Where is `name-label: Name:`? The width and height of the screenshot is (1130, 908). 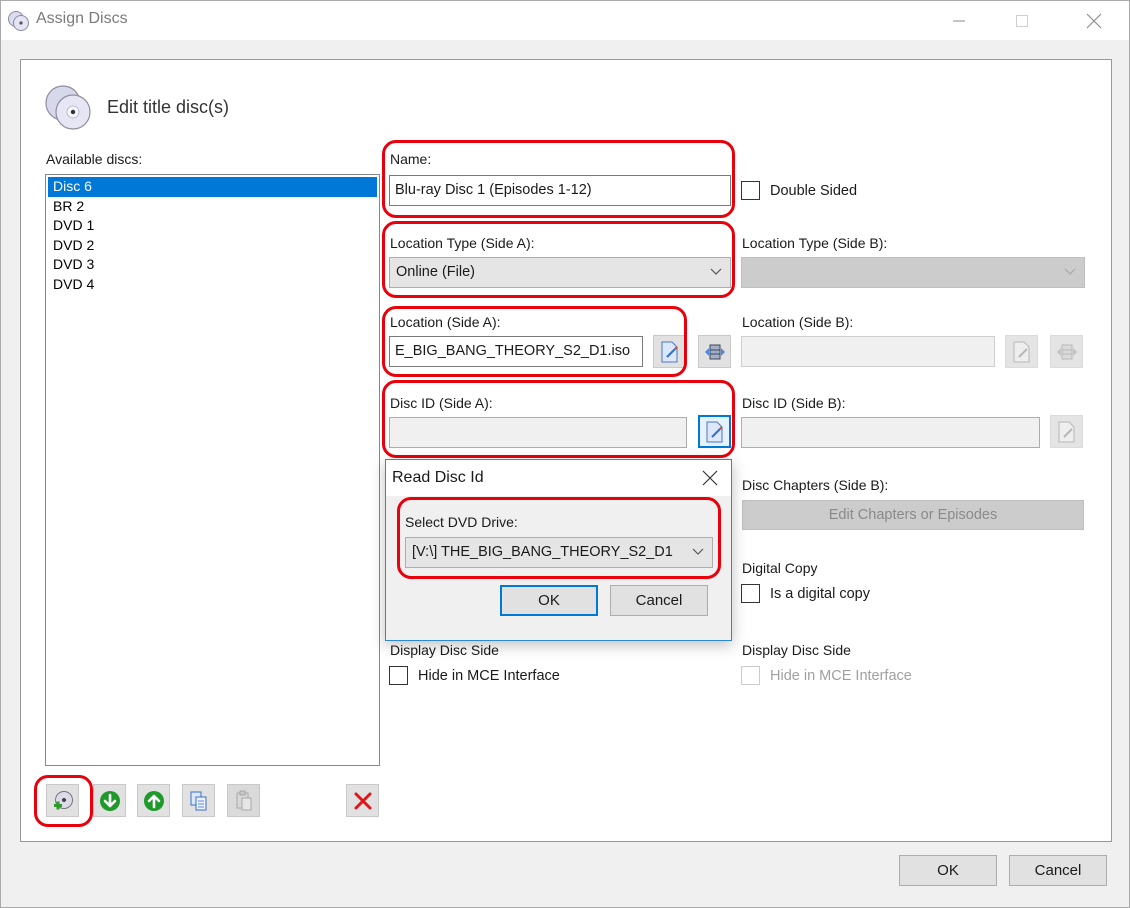
name-label: Name: is located at coordinates (411, 159).